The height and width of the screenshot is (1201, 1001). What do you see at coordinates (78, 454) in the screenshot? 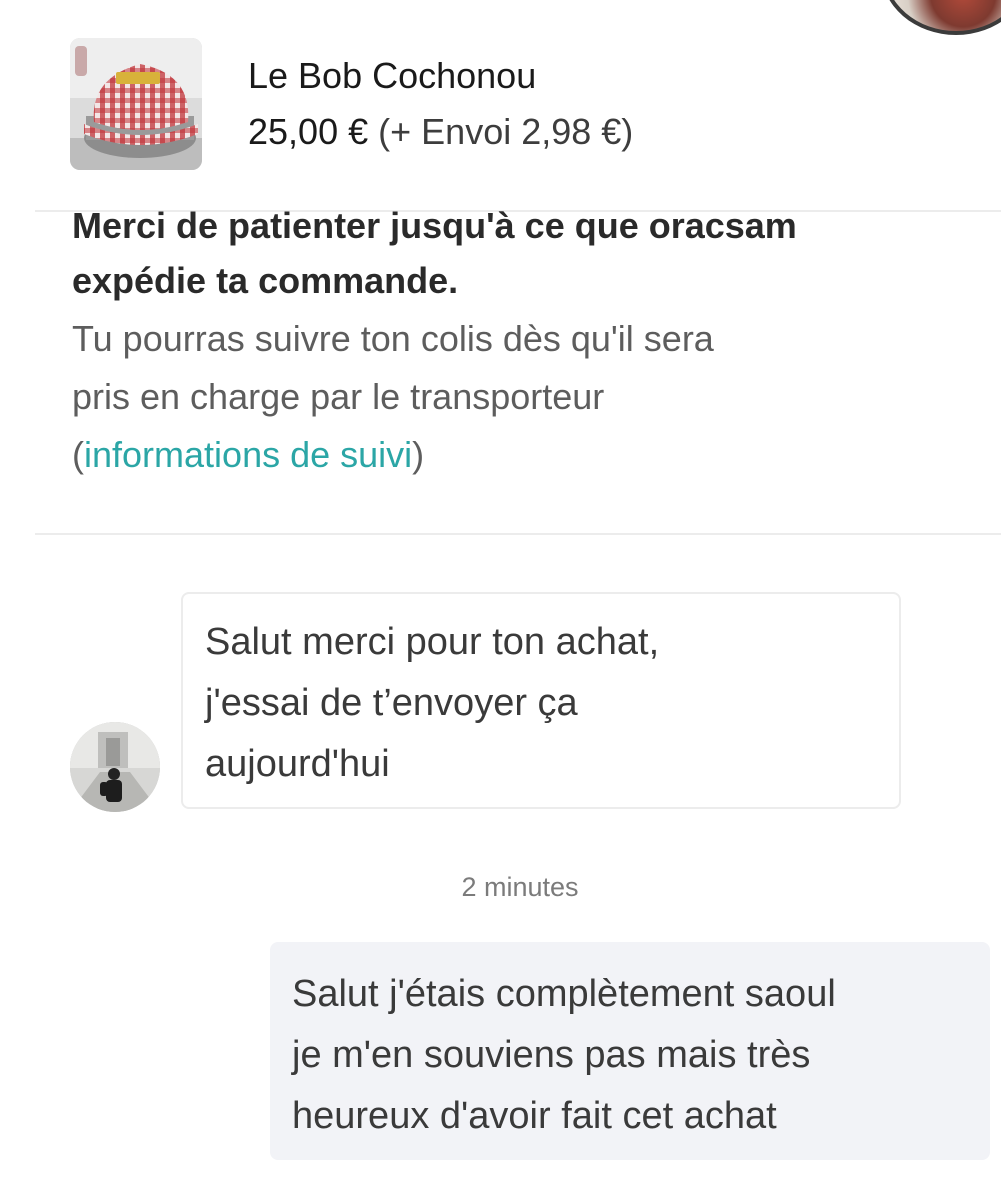
I see `paren-open: (` at bounding box center [78, 454].